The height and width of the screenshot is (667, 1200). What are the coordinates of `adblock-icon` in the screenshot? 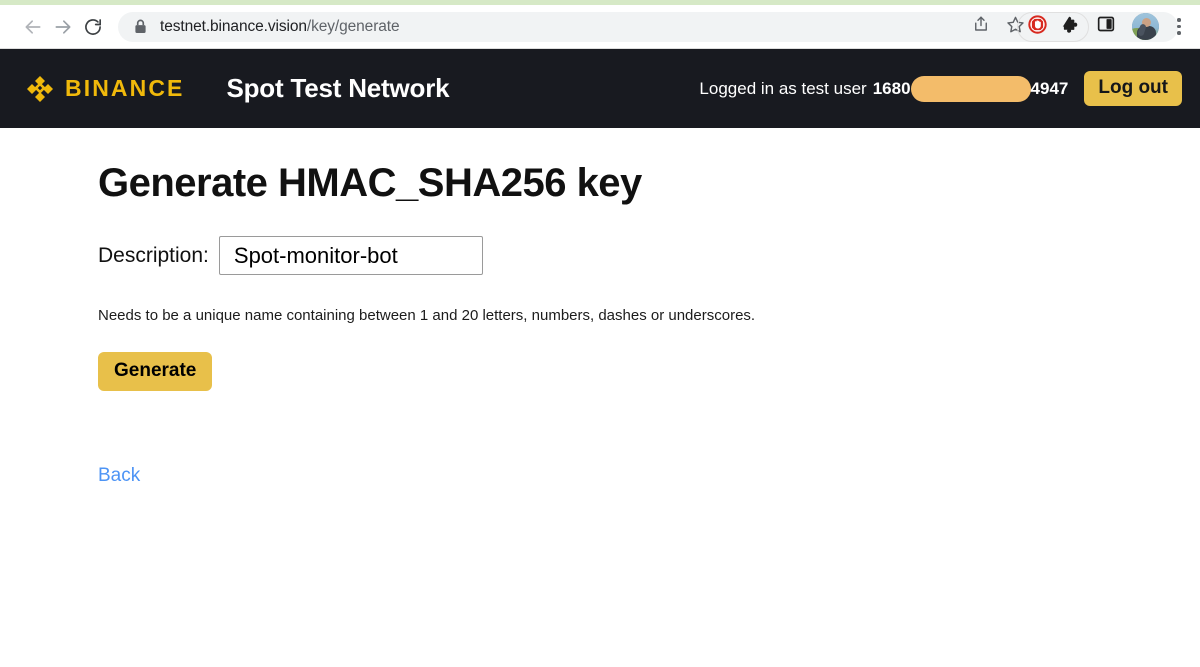 It's located at (1037, 27).